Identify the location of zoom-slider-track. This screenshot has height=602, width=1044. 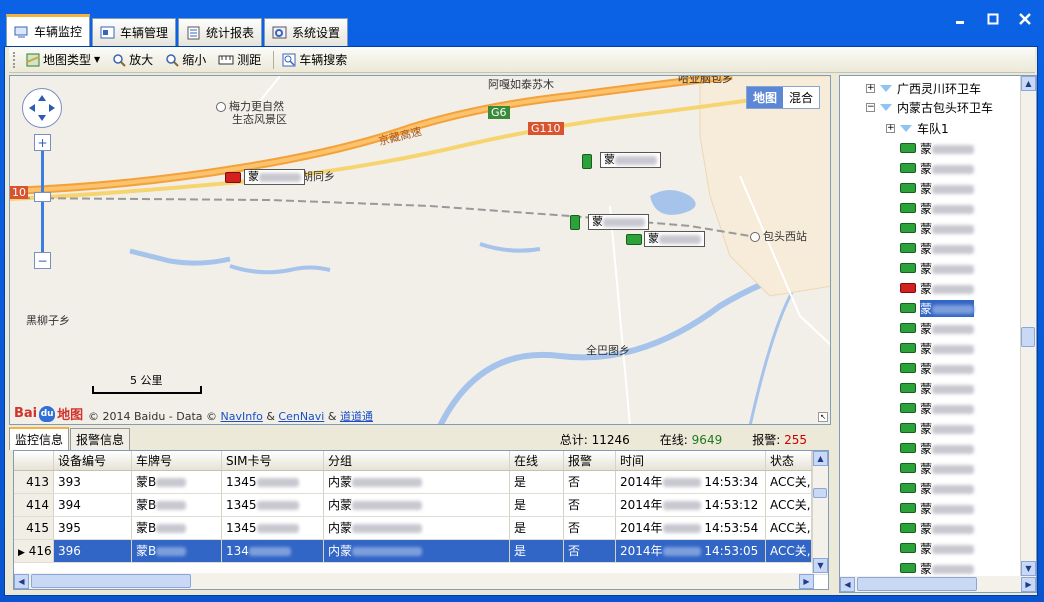
(42, 205).